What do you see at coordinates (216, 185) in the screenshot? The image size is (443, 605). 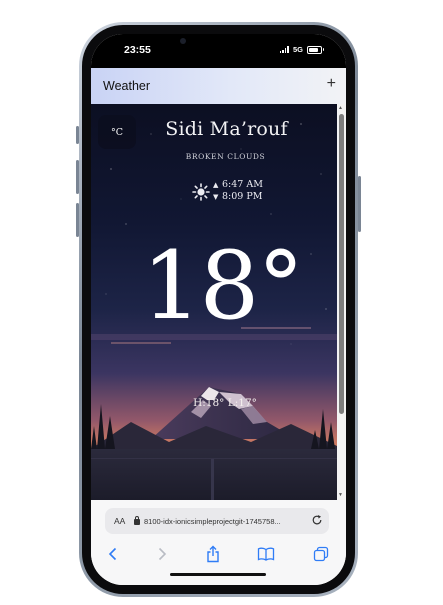 I see `arrow-up-icon: ▲` at bounding box center [216, 185].